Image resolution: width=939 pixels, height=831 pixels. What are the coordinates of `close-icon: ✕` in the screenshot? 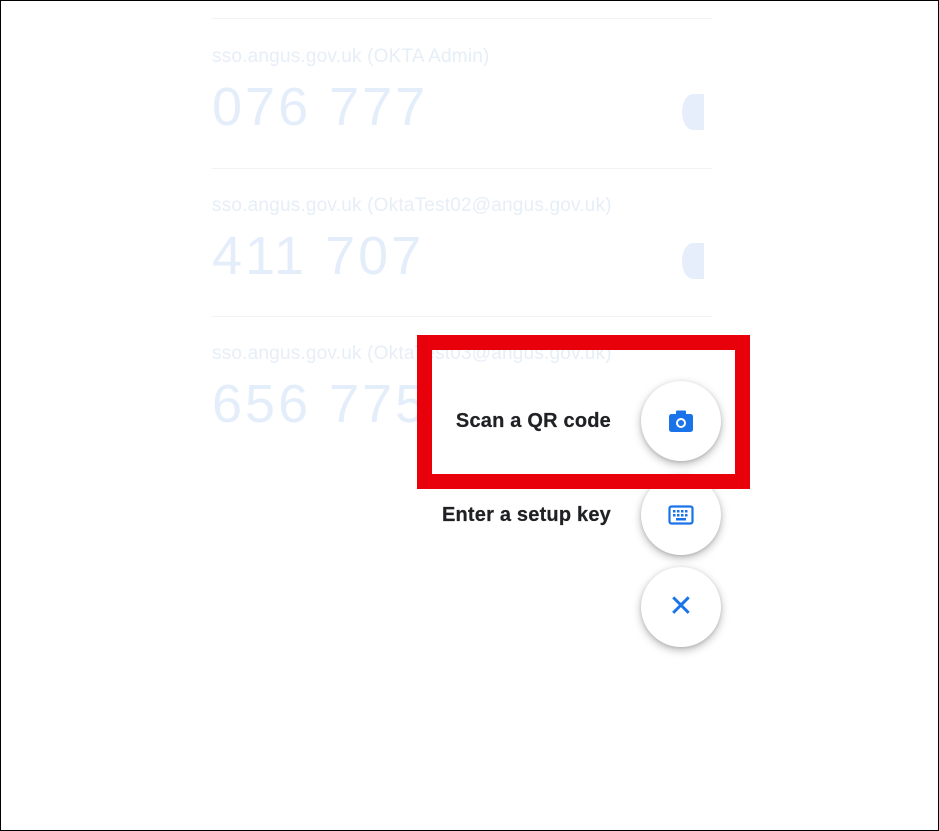 It's located at (681, 606).